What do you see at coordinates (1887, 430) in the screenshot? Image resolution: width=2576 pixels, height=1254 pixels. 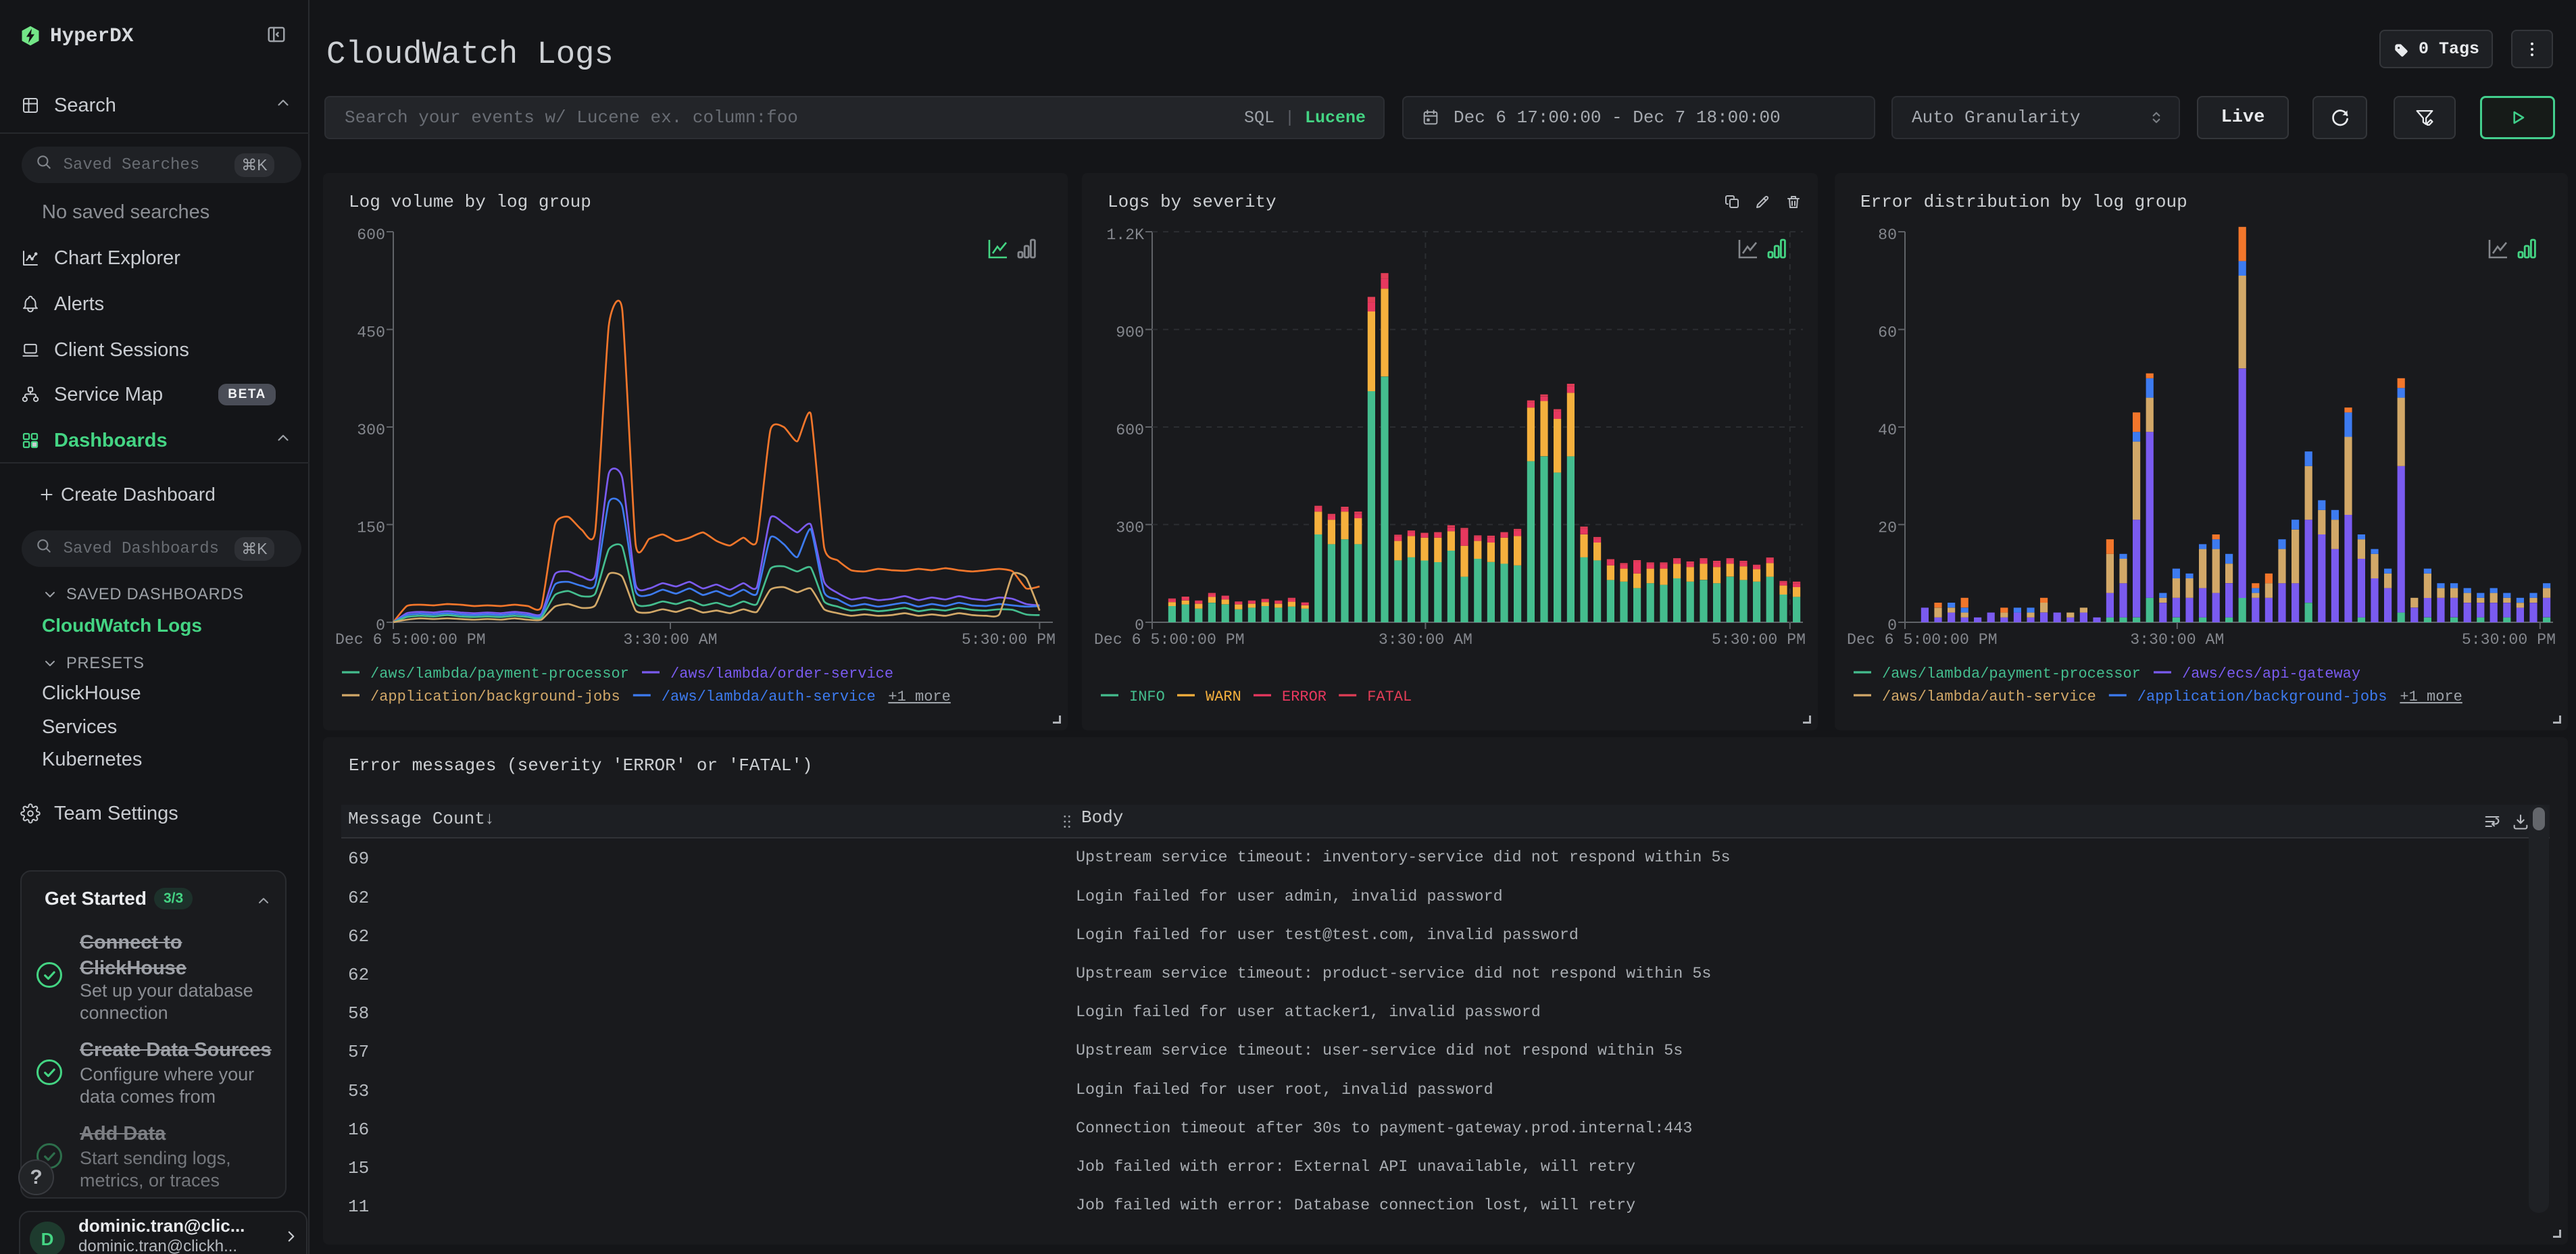 I see `svg-text: 40` at bounding box center [1887, 430].